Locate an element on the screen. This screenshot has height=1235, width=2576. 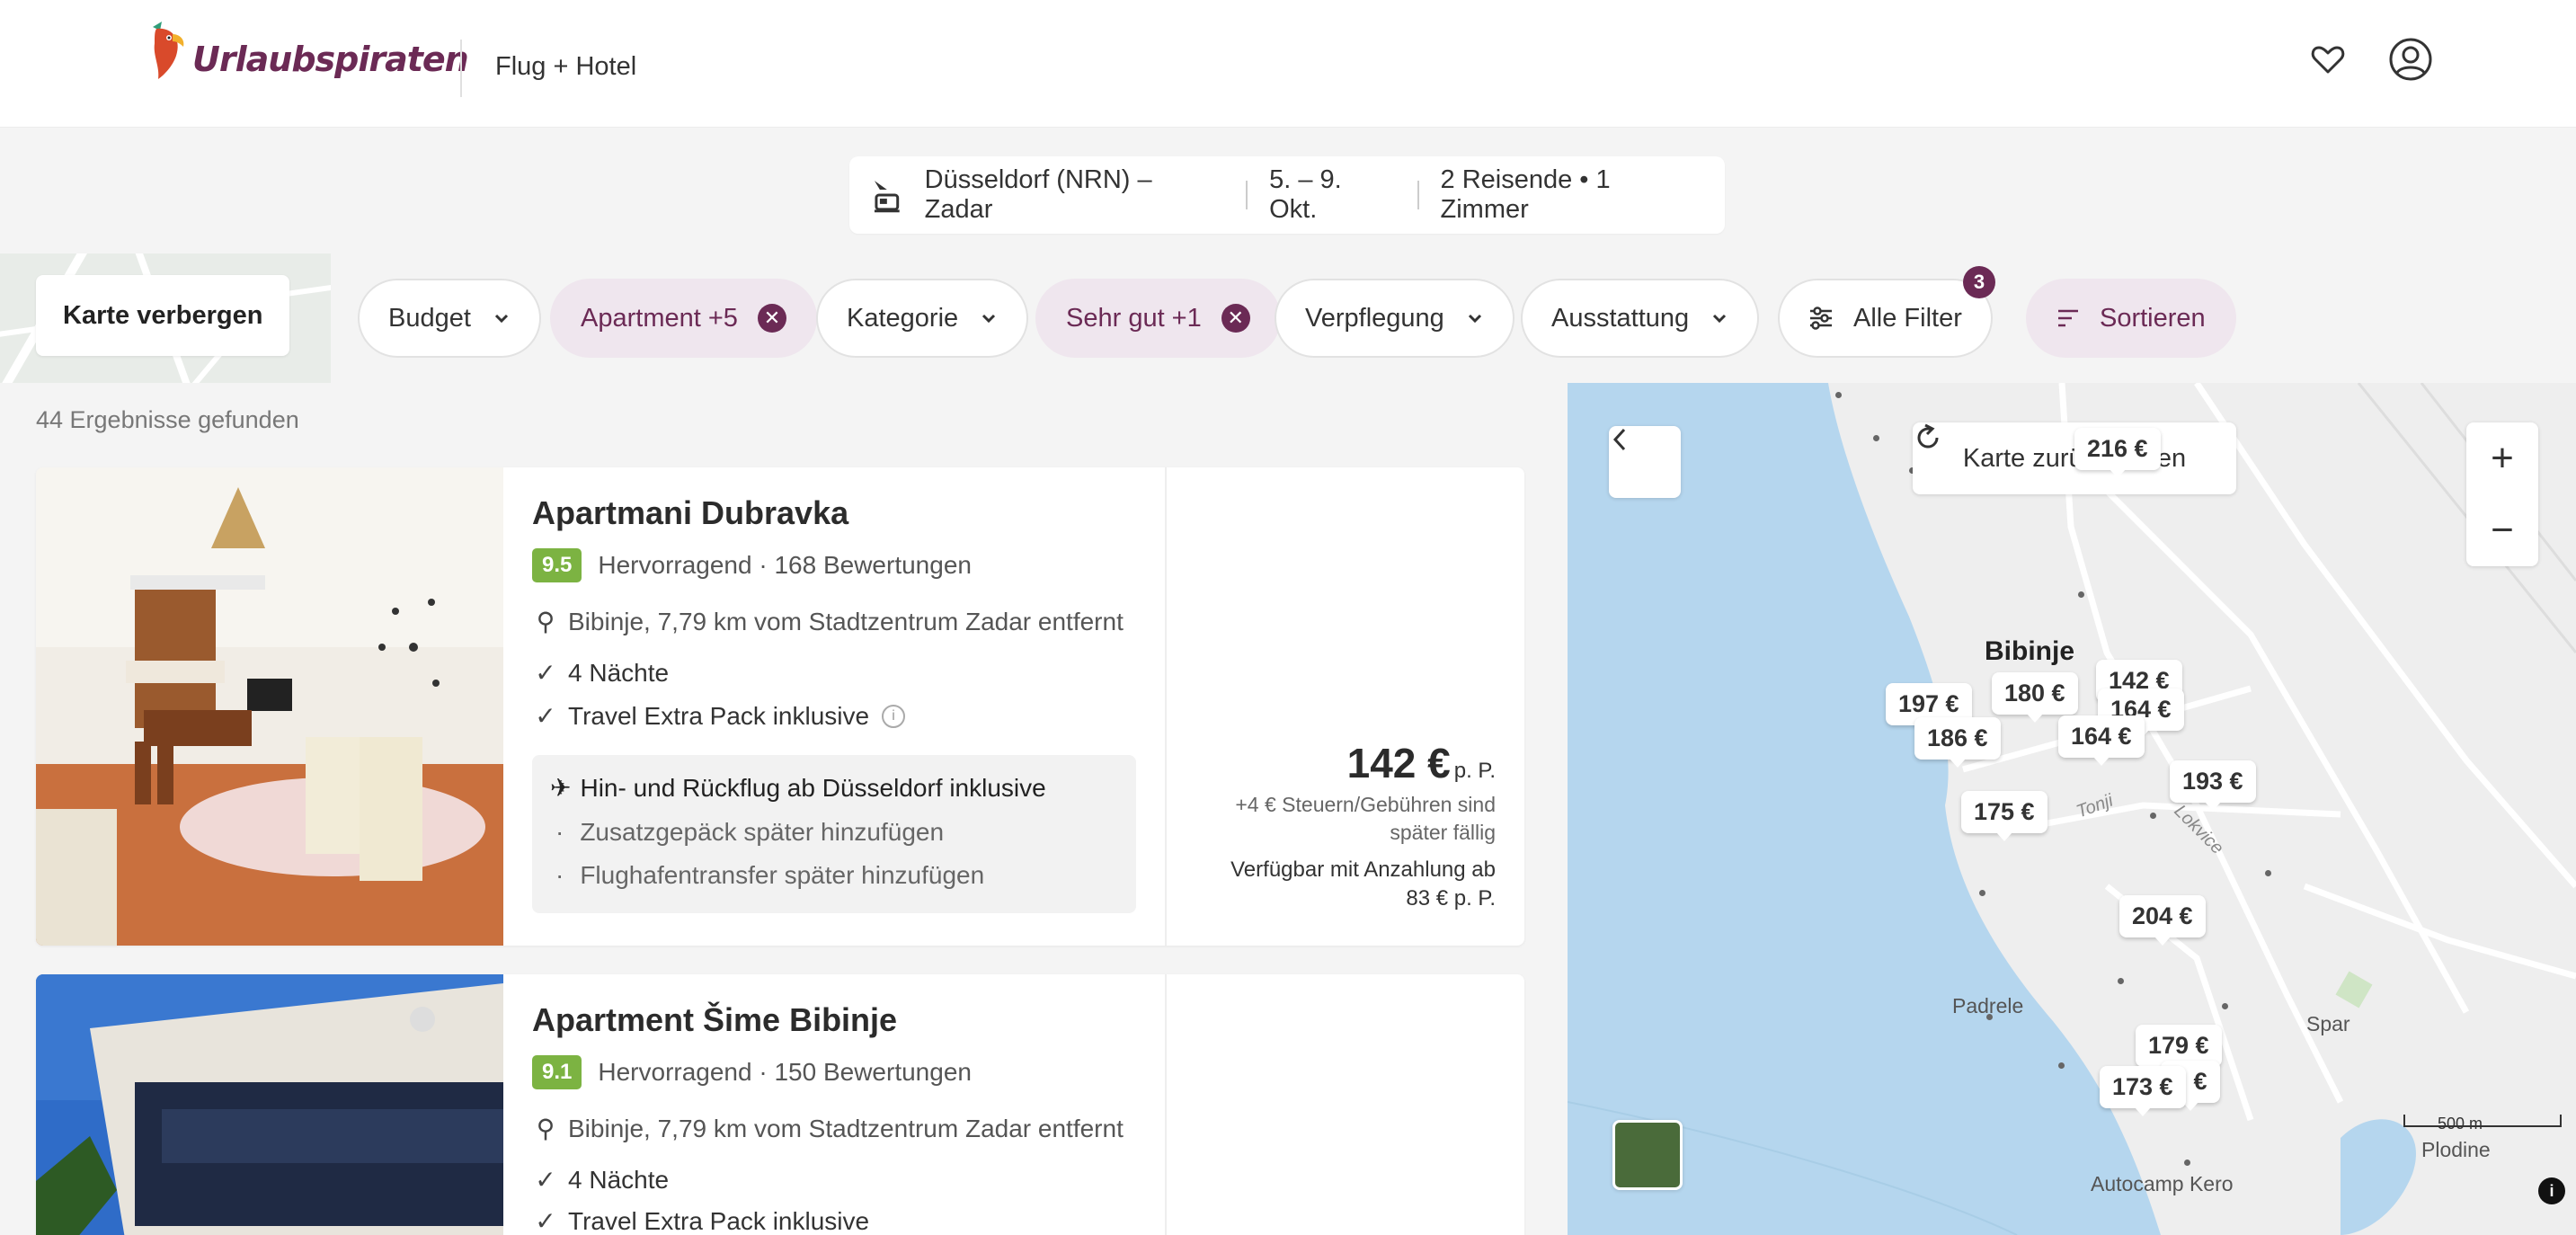
map-price-pin: 175 € is located at coordinates (2004, 816).